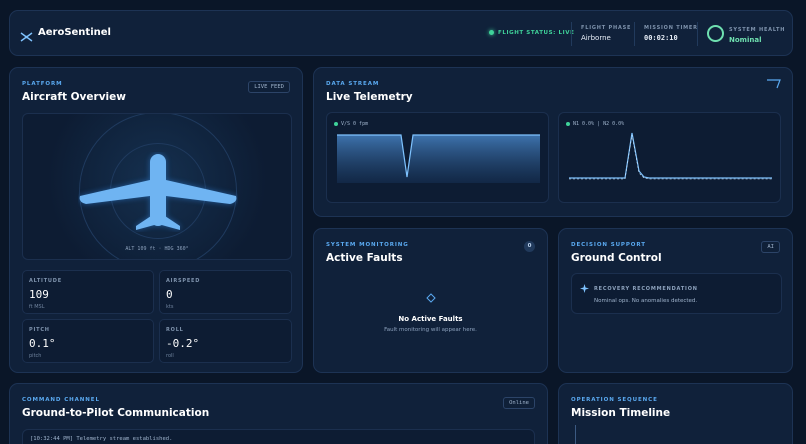 The height and width of the screenshot is (444, 806). What do you see at coordinates (529, 246) in the screenshot?
I see `fault-count-badge: 0` at bounding box center [529, 246].